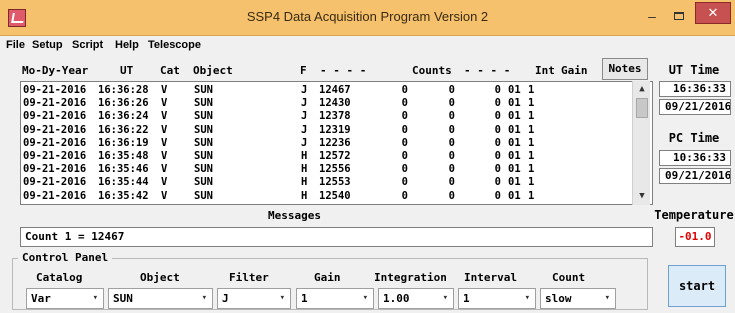  Describe the element at coordinates (327, 277) in the screenshot. I see `gain-label: Gain` at that location.